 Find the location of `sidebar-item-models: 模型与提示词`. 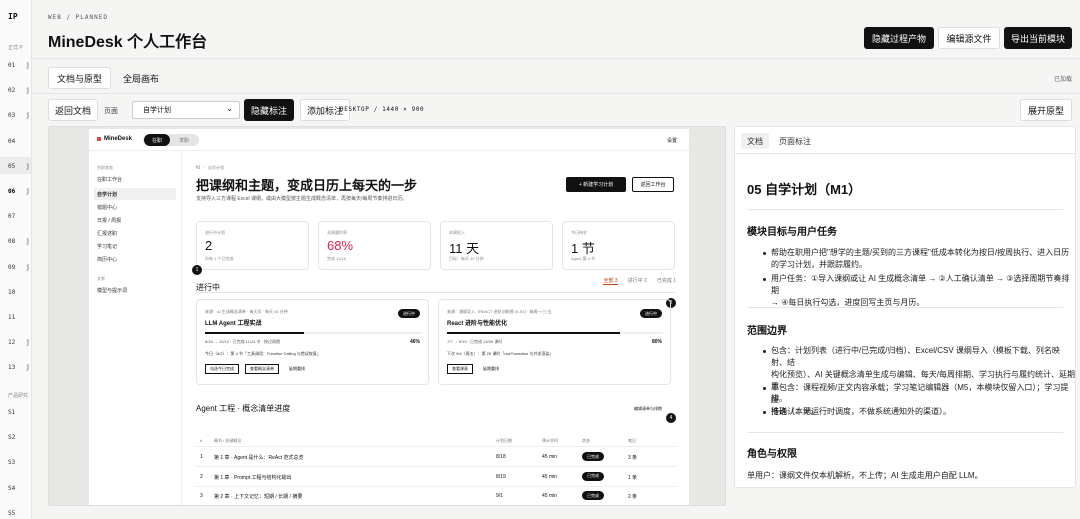

sidebar-item-models: 模型与提示词 is located at coordinates (112, 290).